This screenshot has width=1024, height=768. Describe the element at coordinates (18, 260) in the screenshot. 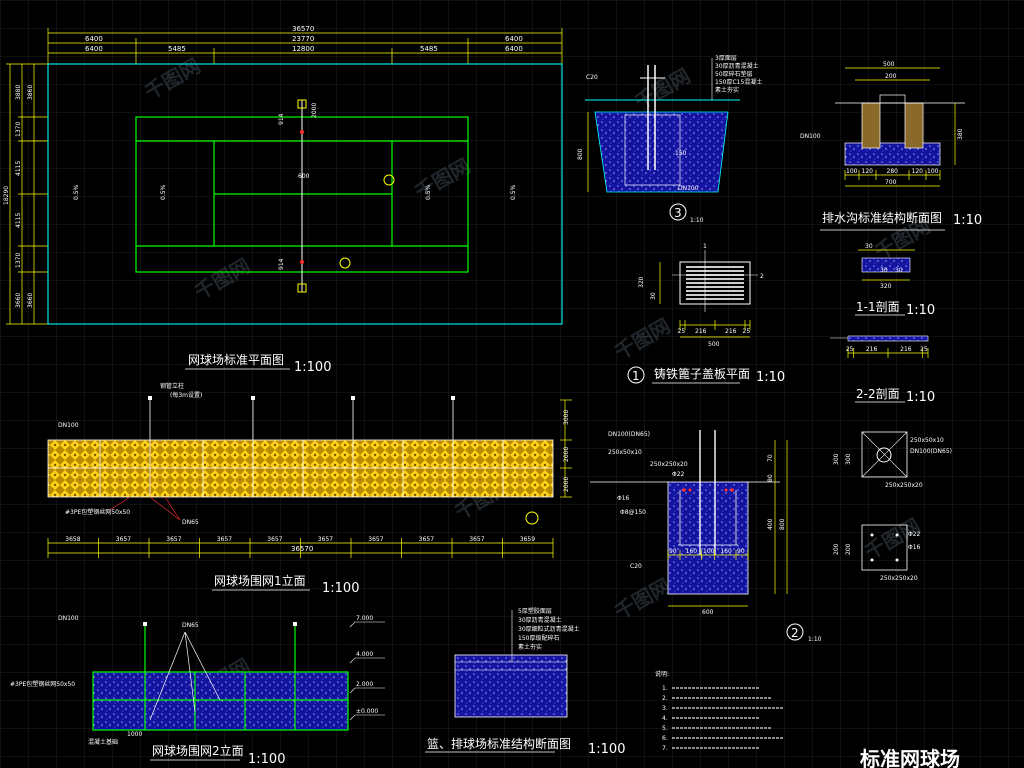

I see `plan-left-dim: 1370` at that location.